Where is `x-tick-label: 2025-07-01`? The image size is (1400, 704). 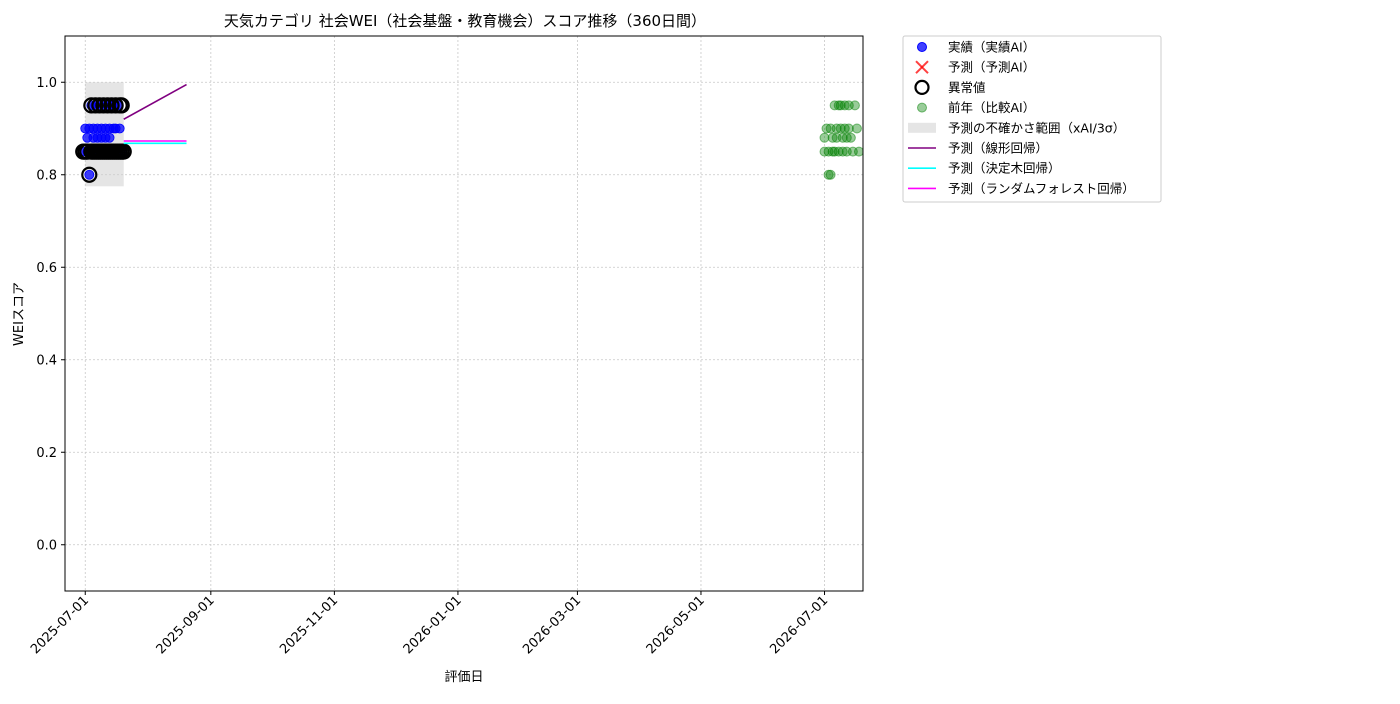
x-tick-label: 2025-07-01 is located at coordinates (60, 625).